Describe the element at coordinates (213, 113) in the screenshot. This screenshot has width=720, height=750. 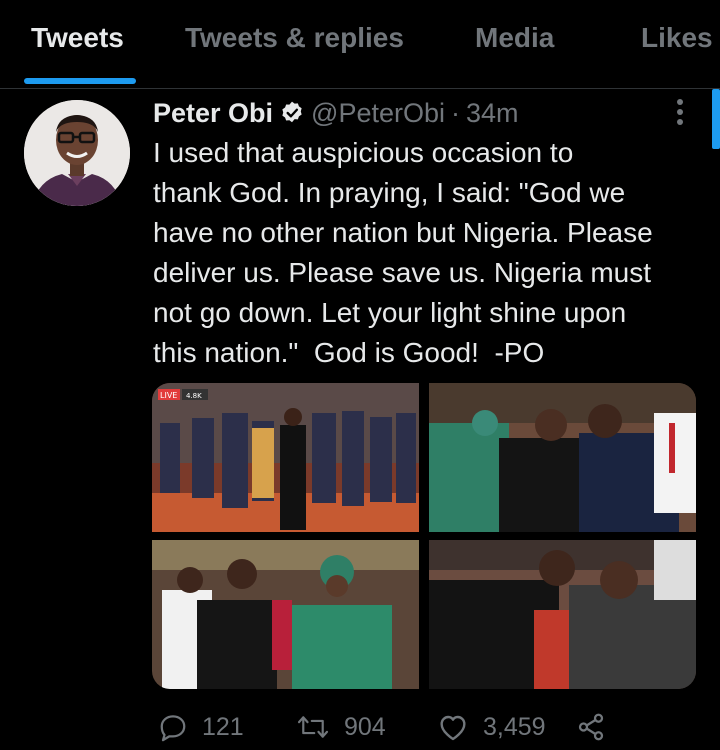
I see `author-name: Peter Obi` at that location.